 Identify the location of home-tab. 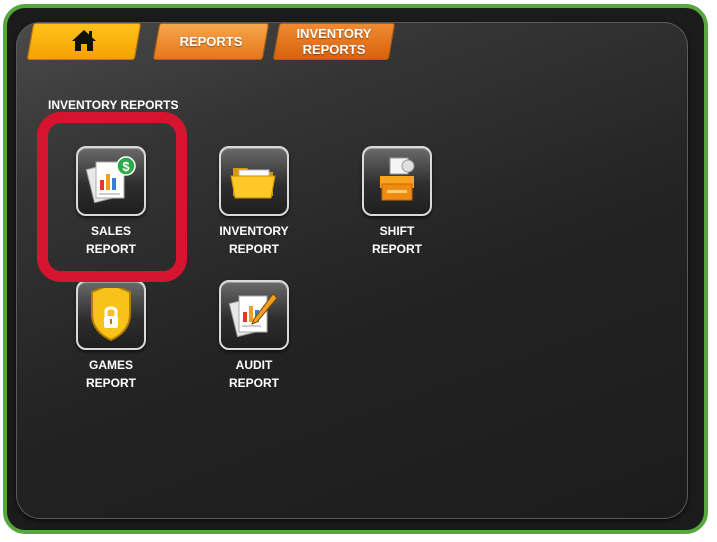
(84, 41).